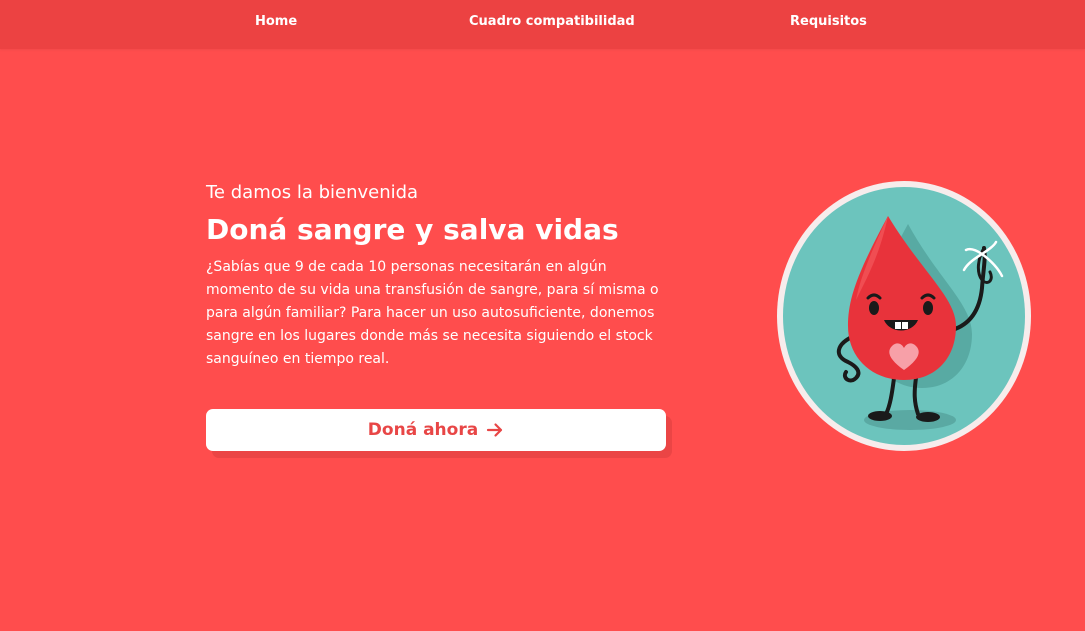  Describe the element at coordinates (423, 430) in the screenshot. I see `donate-now-label: Doná ahora` at that location.